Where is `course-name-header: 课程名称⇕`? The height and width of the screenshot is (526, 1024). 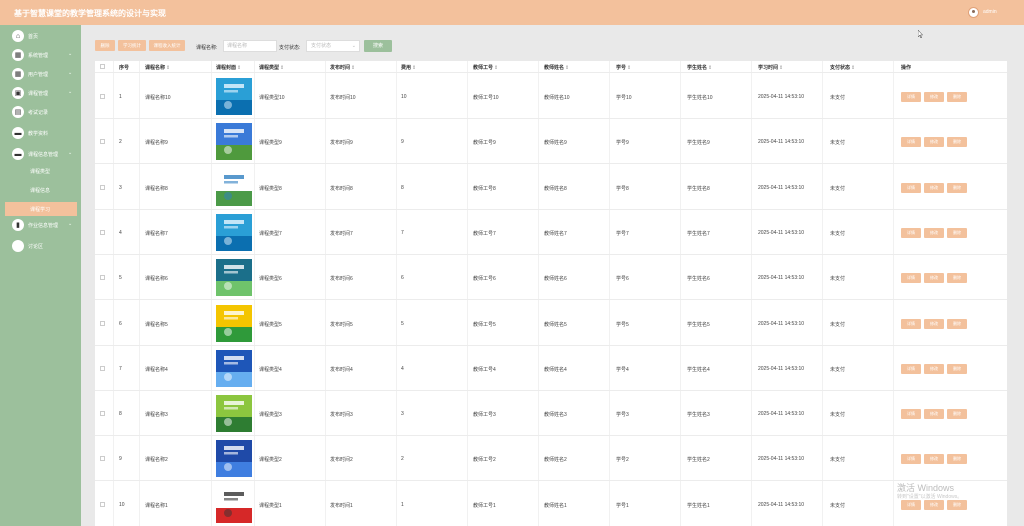 course-name-header: 课程名称⇕ is located at coordinates (157, 67).